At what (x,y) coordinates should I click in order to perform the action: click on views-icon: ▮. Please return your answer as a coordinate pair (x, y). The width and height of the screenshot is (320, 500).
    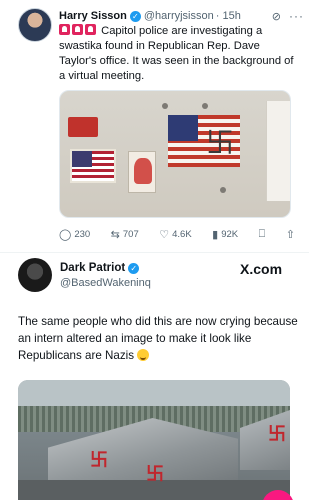
    Looking at the image, I should click on (215, 234).